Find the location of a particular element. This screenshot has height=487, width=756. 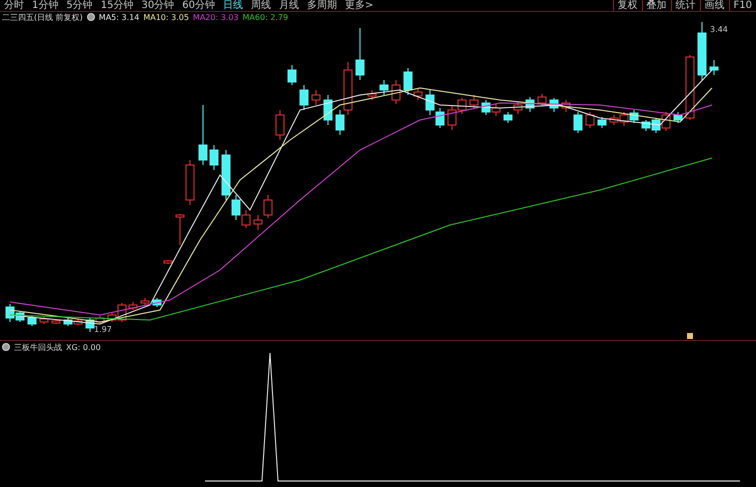

period-tab: 月线 is located at coordinates (288, 5).